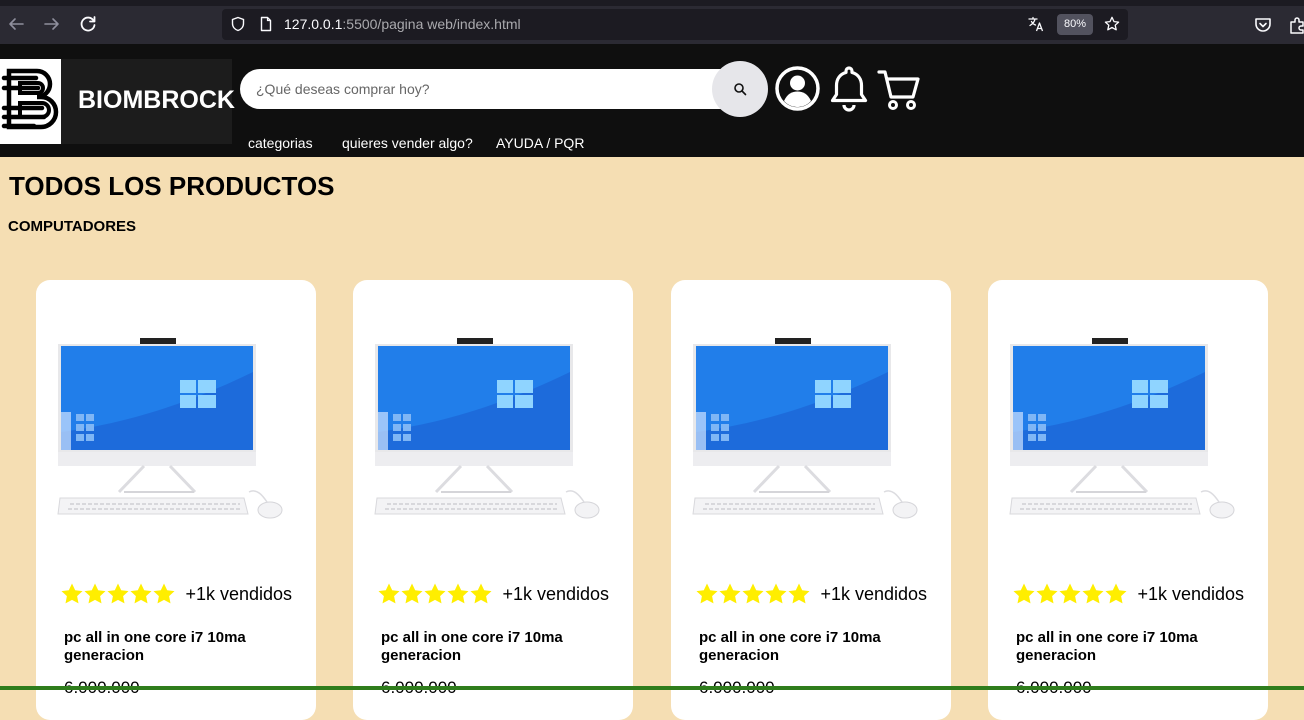  I want to click on bookmark-star-icon, so click(1112, 24).